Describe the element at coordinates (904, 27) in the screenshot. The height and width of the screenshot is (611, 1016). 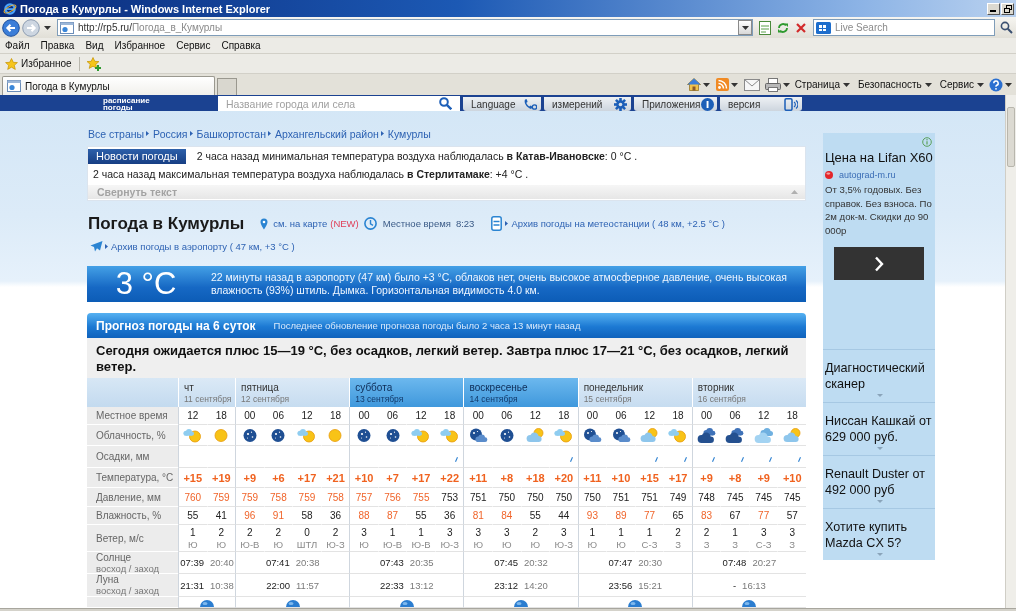
I see `search-field: Live Search` at that location.